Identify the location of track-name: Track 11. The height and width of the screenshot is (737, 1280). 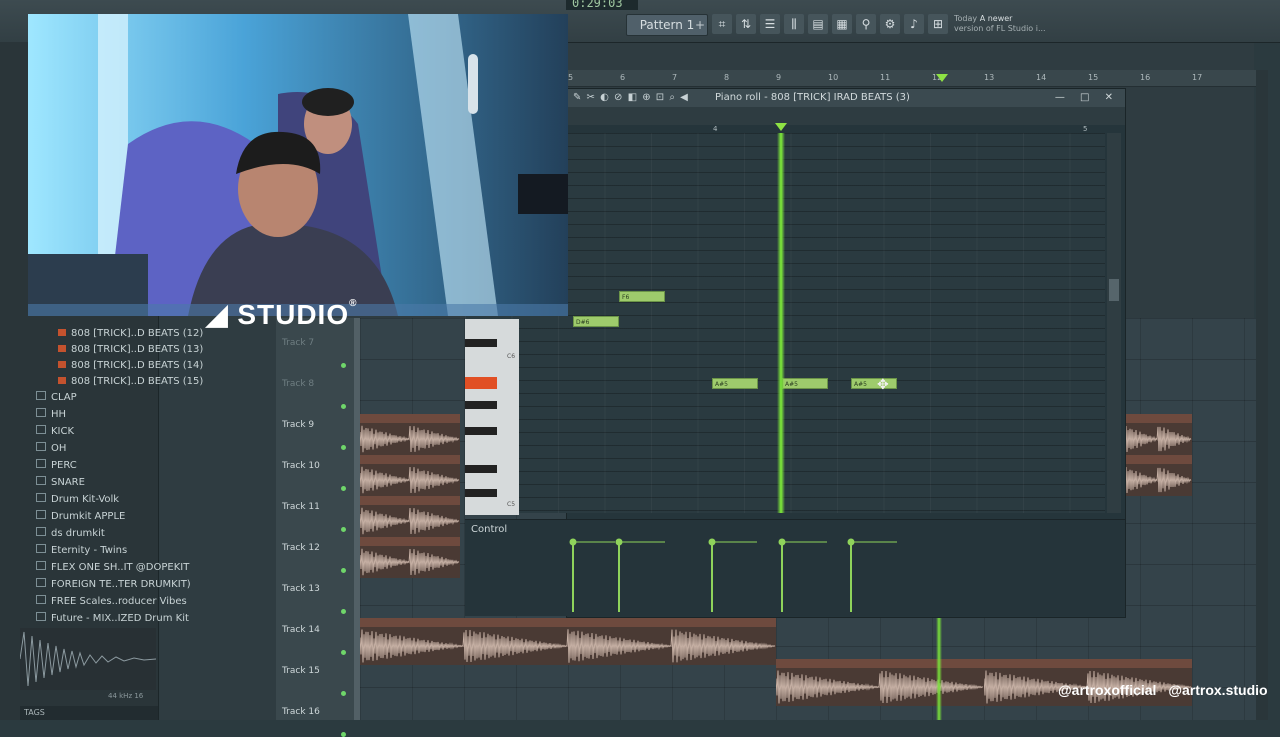
(301, 507).